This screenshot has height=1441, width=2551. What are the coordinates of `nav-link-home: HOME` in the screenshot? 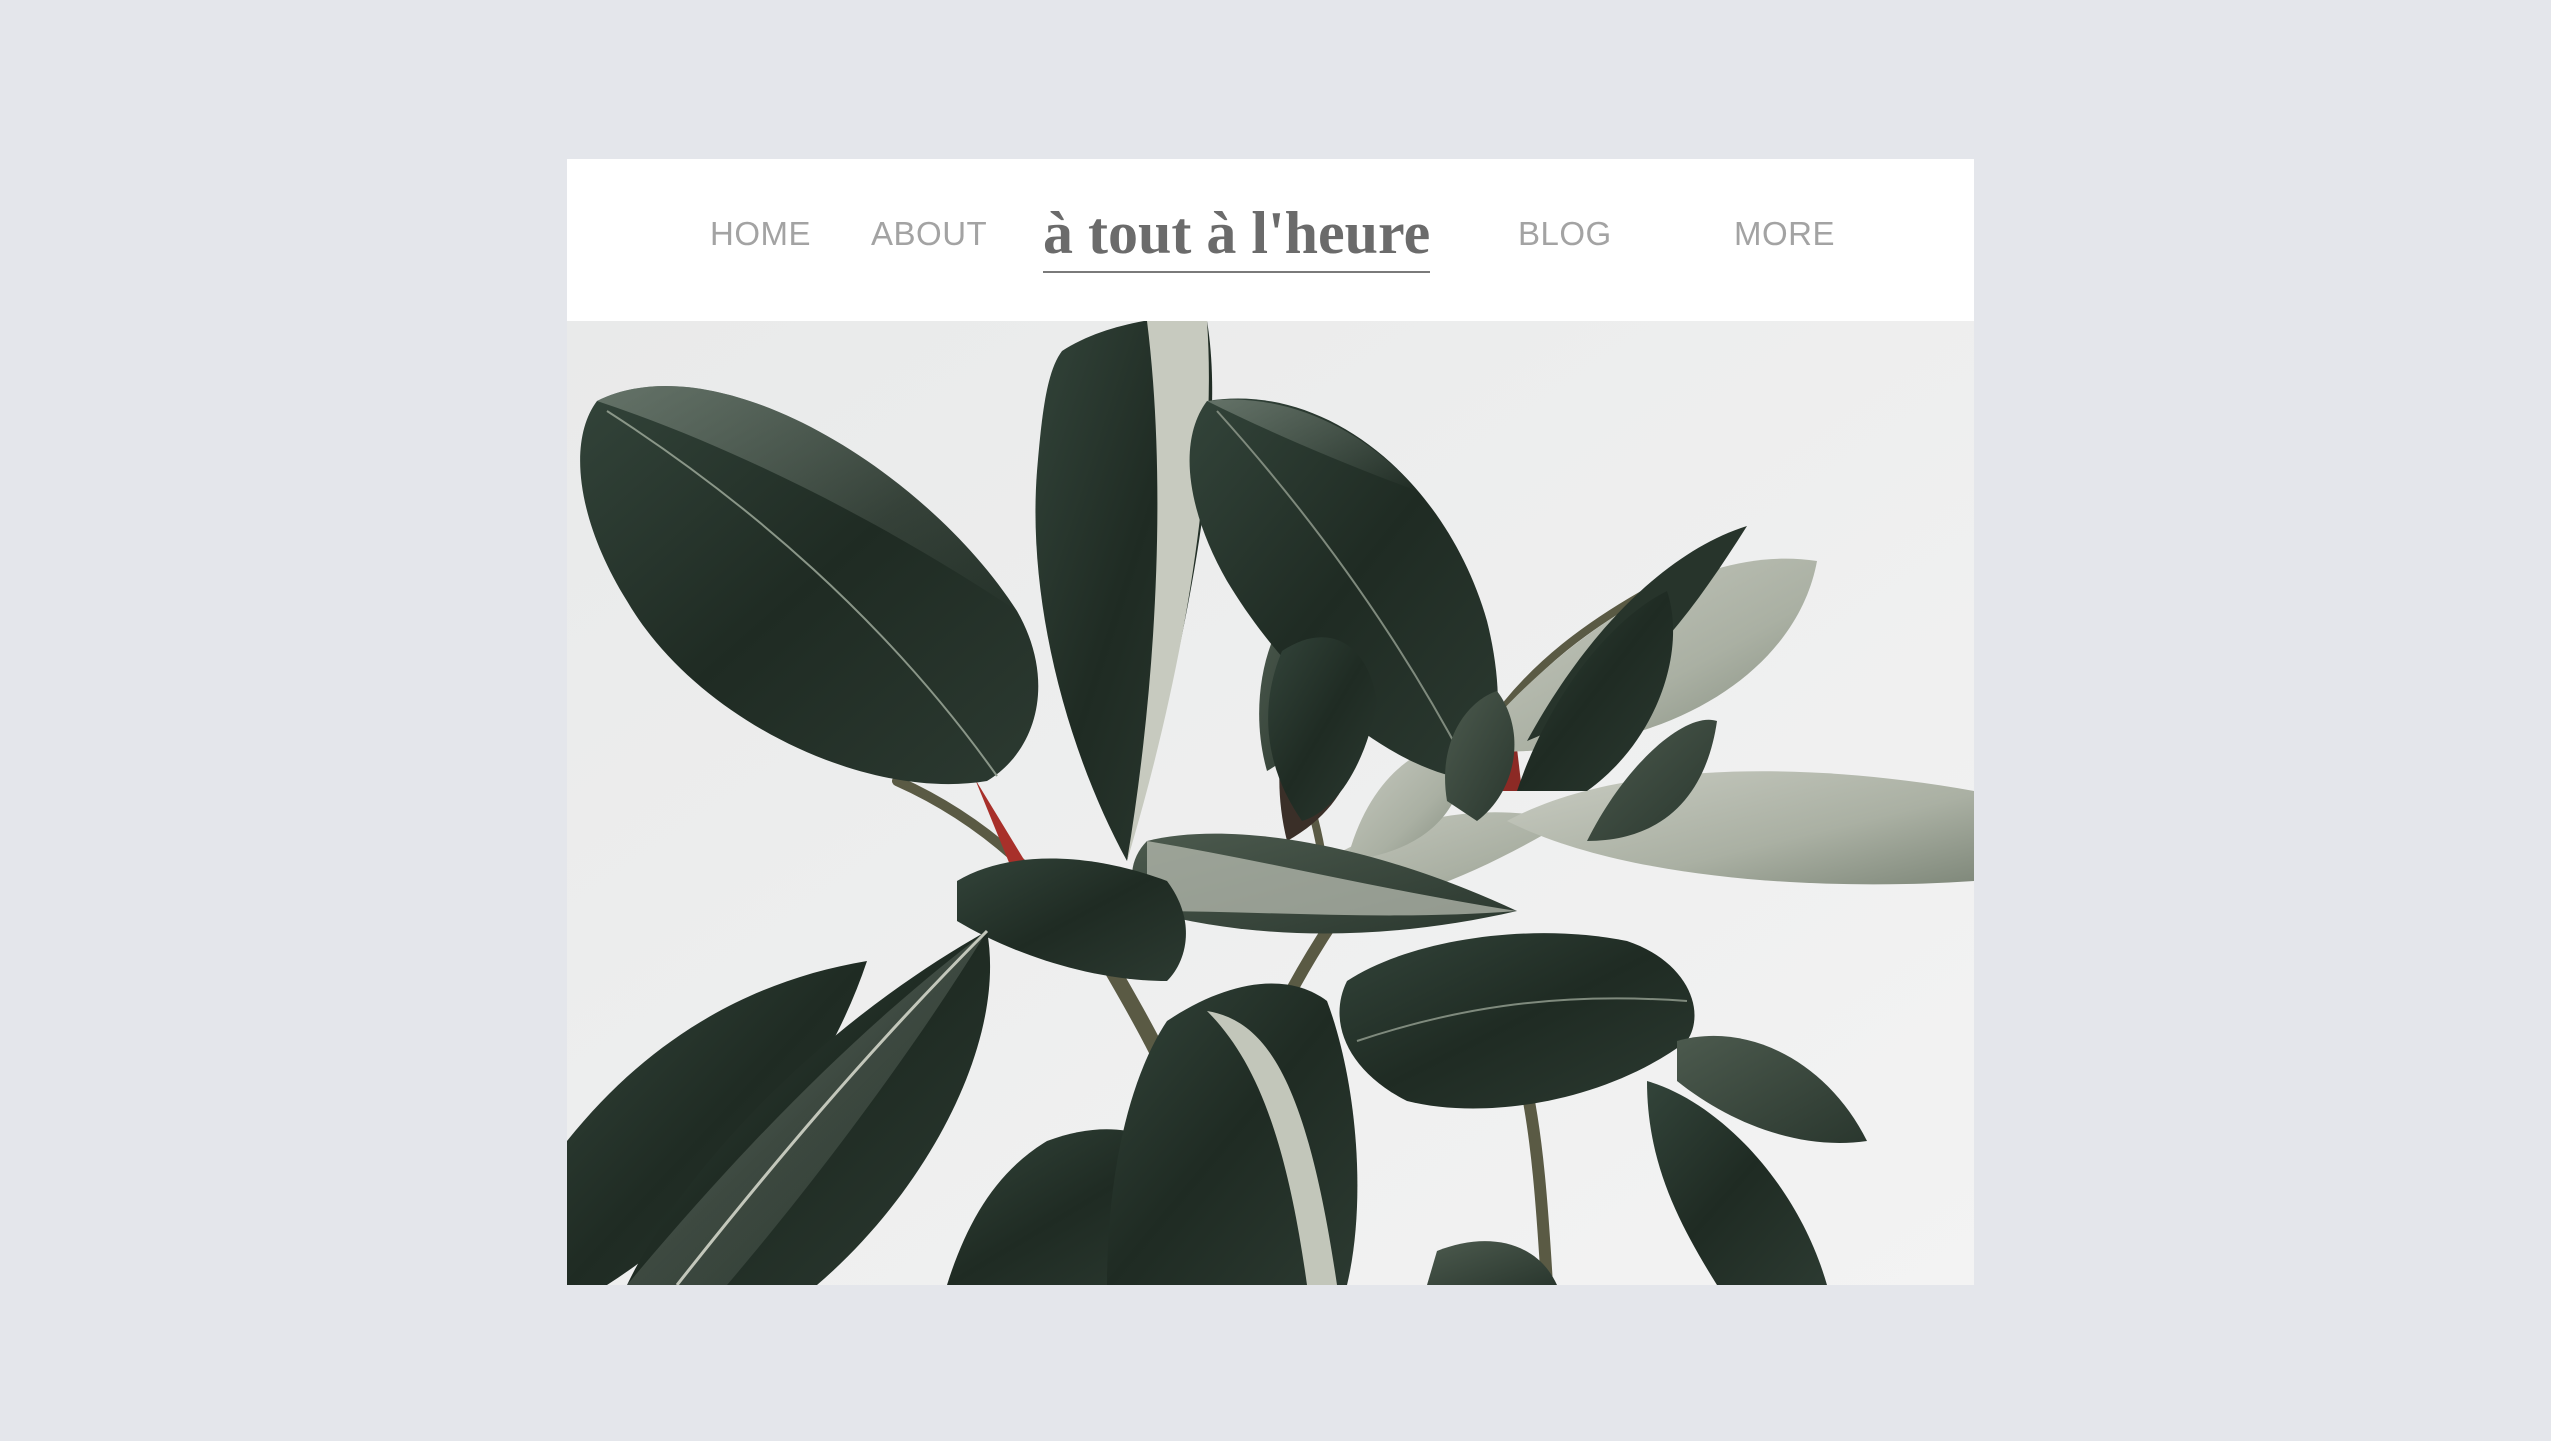 It's located at (760, 233).